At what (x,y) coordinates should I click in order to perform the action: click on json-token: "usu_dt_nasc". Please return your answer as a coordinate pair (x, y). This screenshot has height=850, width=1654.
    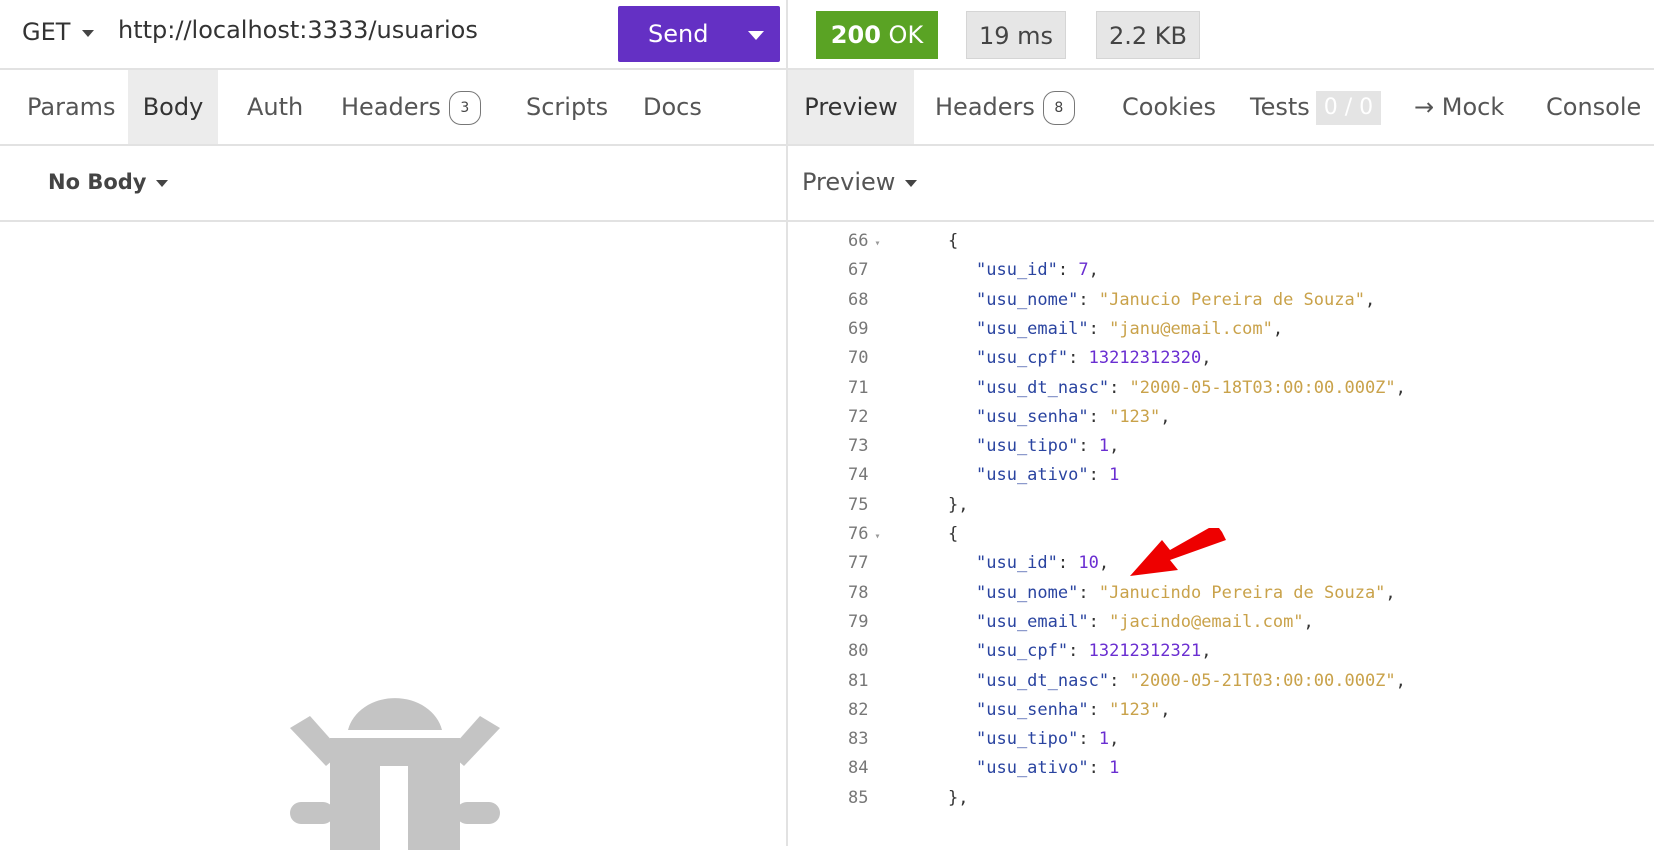
    Looking at the image, I should click on (1043, 680).